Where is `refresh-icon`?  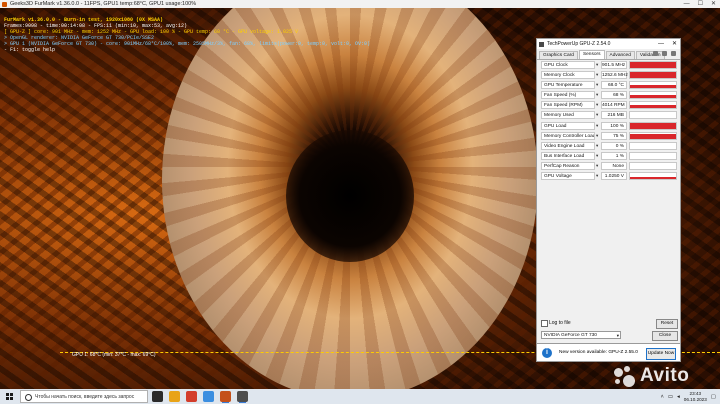
refresh-icon is located at coordinates (664, 53).